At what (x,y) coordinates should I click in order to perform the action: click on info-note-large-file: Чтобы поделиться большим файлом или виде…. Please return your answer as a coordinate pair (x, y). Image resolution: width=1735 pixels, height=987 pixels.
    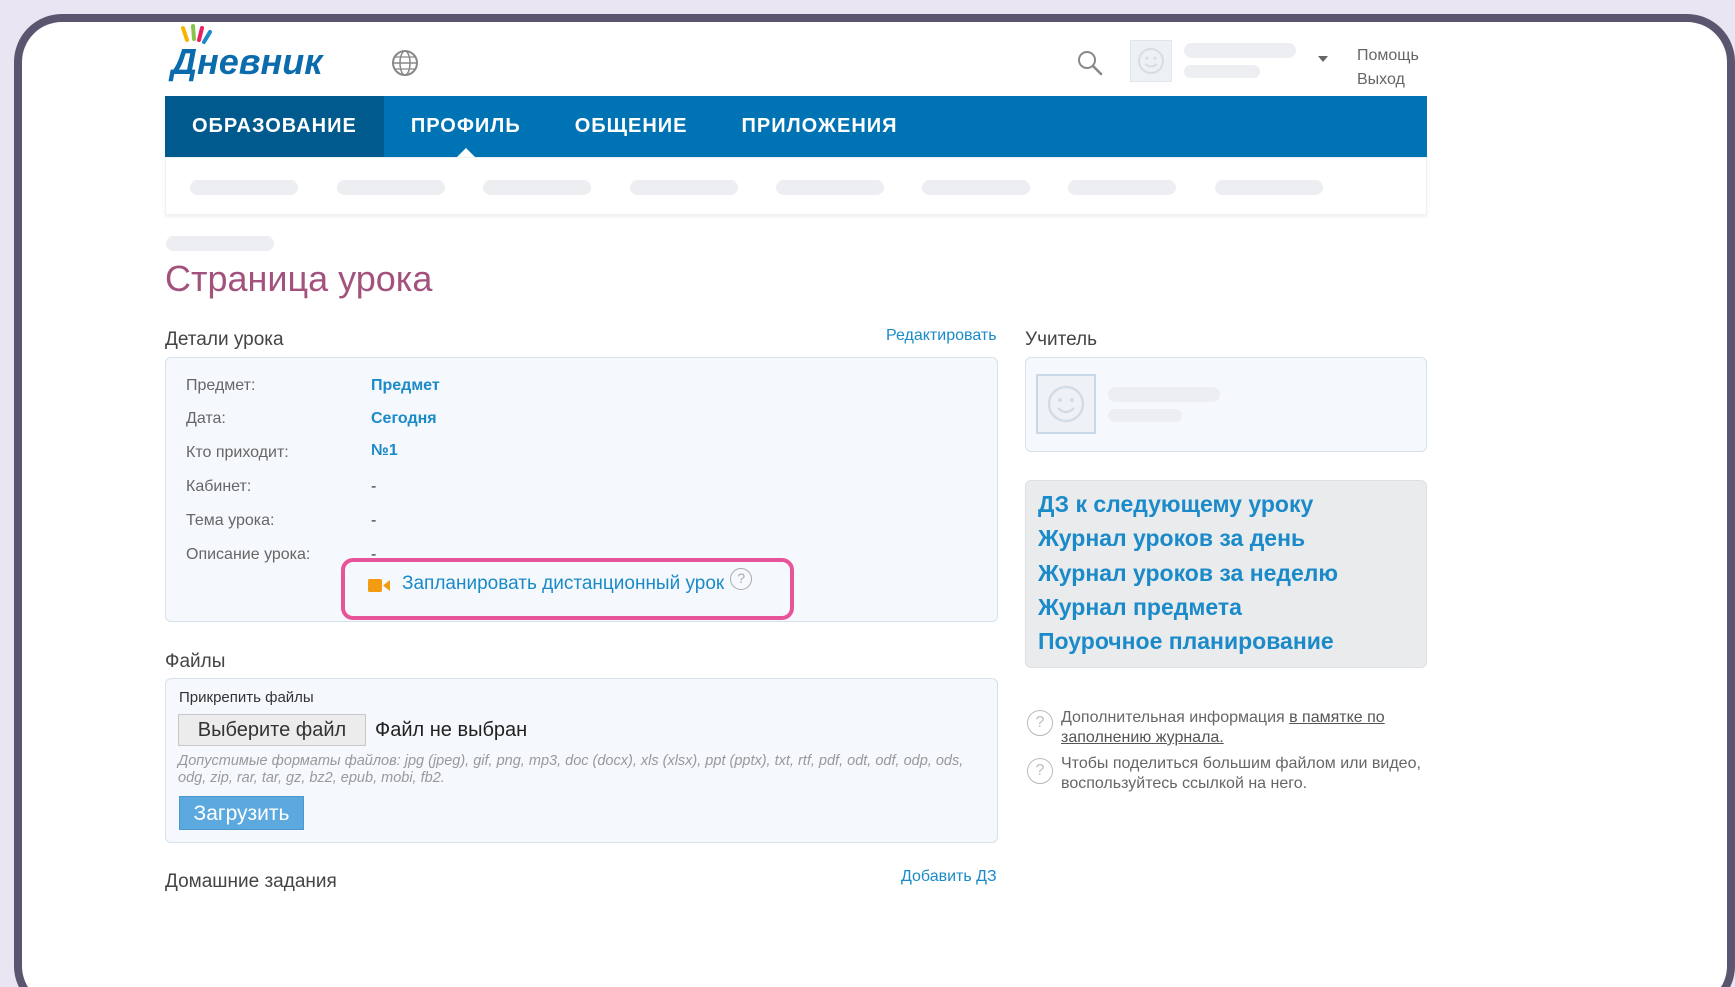
    Looking at the image, I should click on (1241, 773).